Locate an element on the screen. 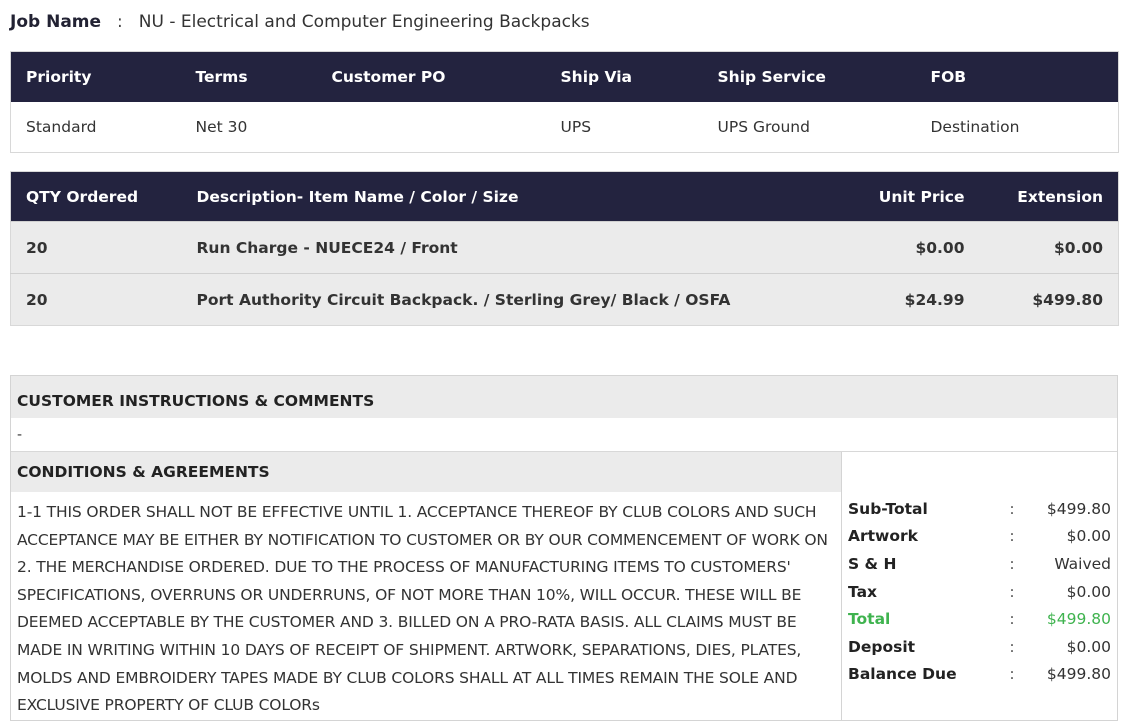 Image resolution: width=1127 pixels, height=727 pixels. totals-row-balance-due: Balance Due : $499.80 is located at coordinates (979, 675).